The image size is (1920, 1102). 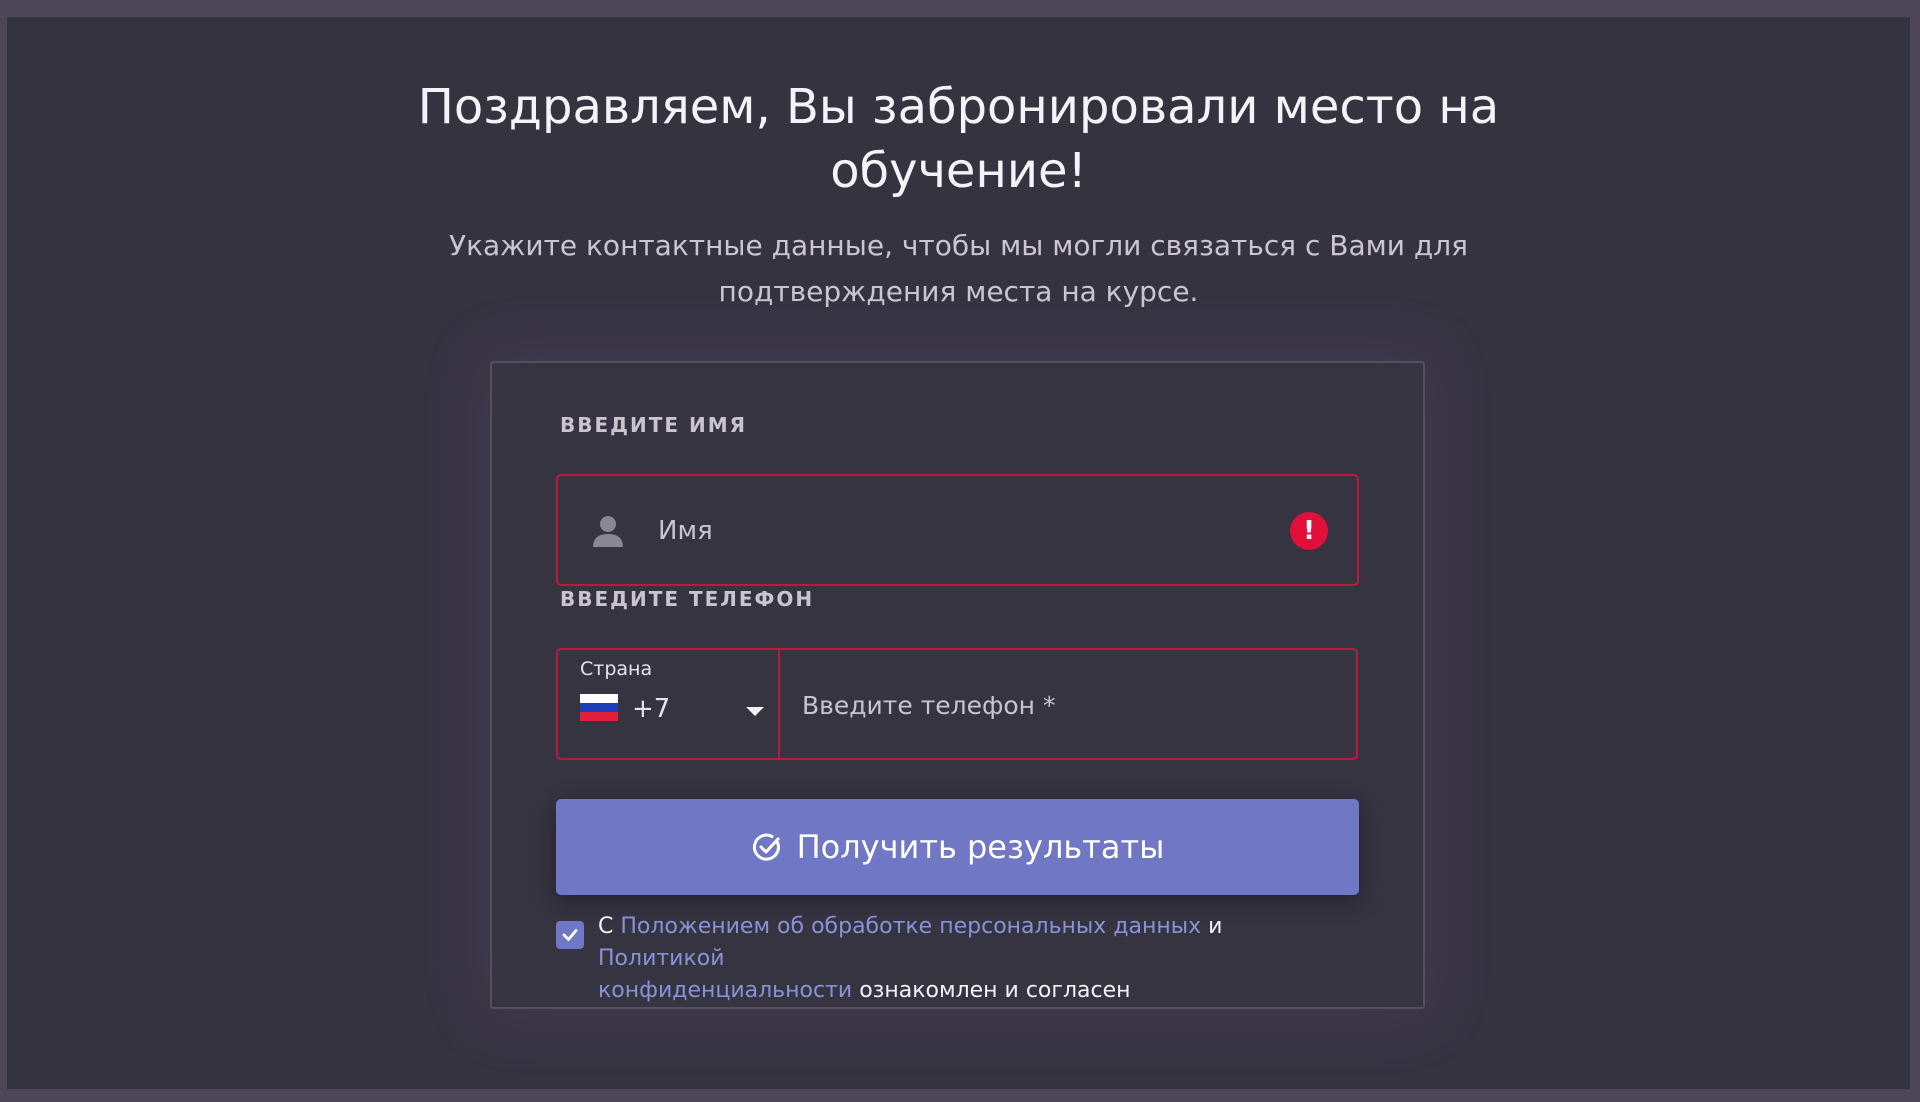 I want to click on russia-flag-icon, so click(x=599, y=707).